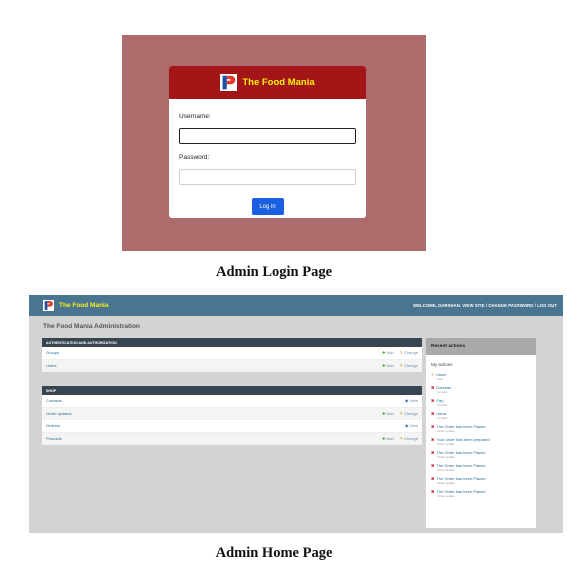 Image resolution: width=567 pixels, height=575 pixels. What do you see at coordinates (83, 305) in the screenshot?
I see `admin-brand-title: The Food Mania` at bounding box center [83, 305].